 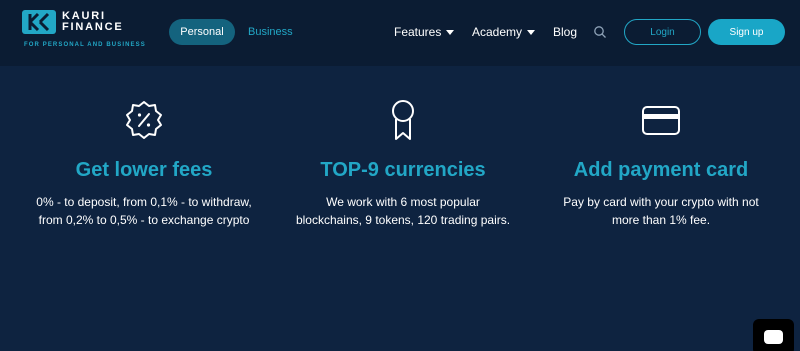 I want to click on credit-card-icon, so click(x=661, y=120).